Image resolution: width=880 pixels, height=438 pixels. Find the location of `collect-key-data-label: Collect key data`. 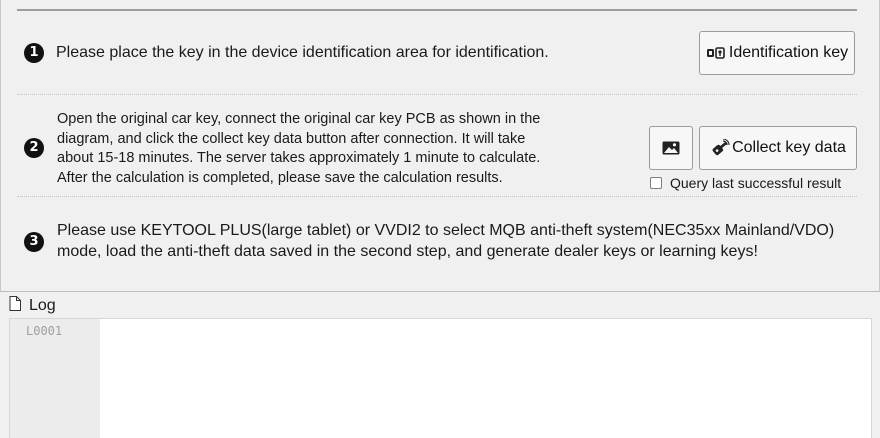

collect-key-data-label: Collect key data is located at coordinates (789, 147).